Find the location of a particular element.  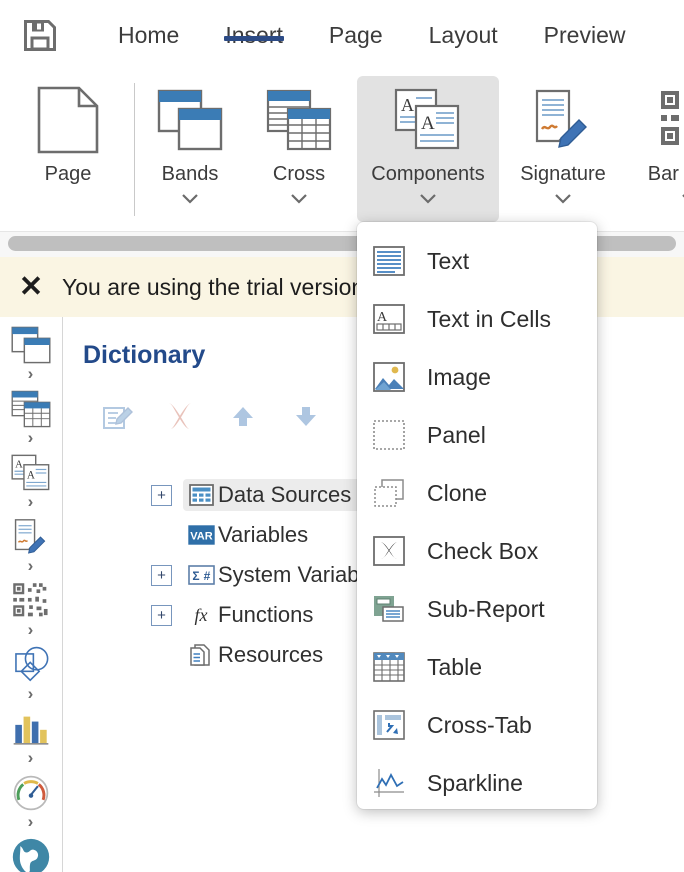

sparkline-icon is located at coordinates (400, 783).